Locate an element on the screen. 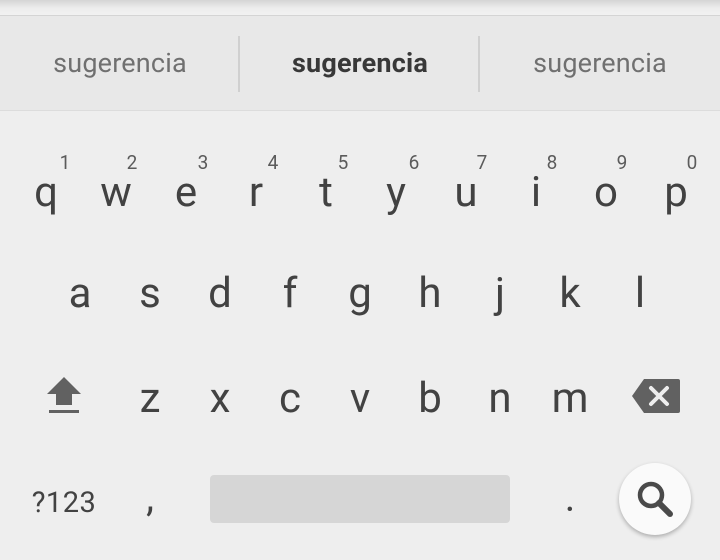 The image size is (720, 560). comma-key: , is located at coordinates (150, 498).